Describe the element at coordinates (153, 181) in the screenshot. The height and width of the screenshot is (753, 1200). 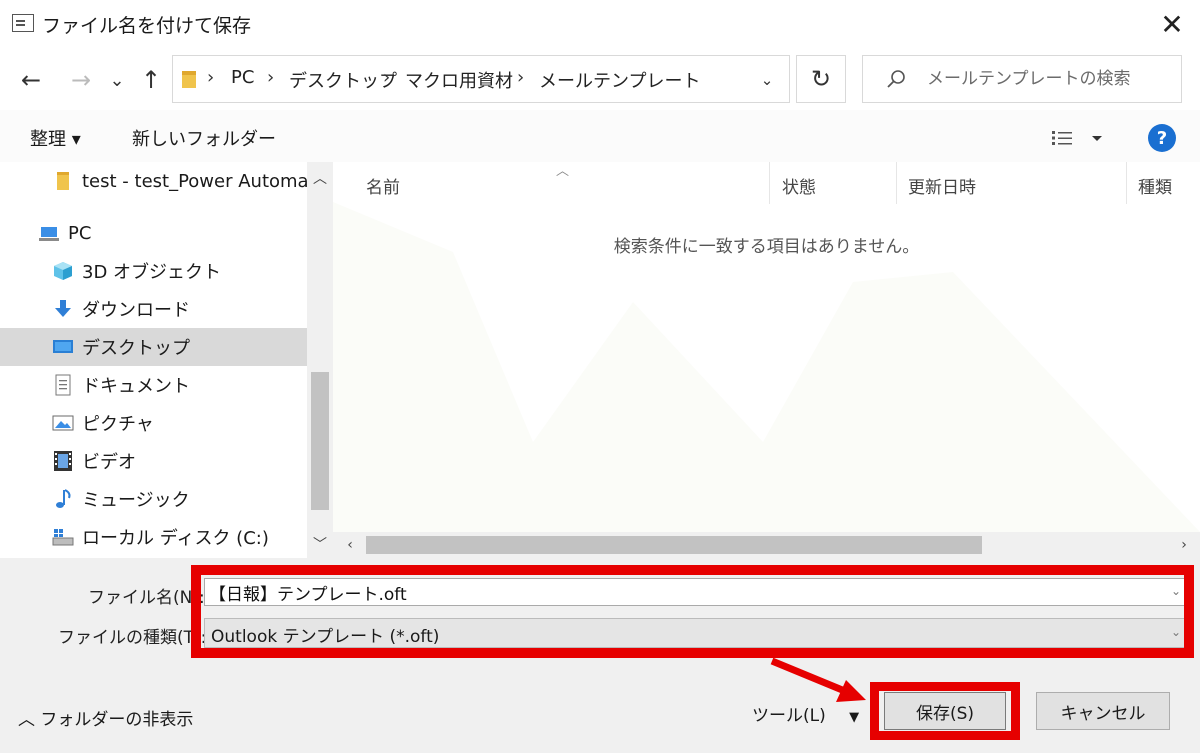
I see `sidebar-item-test-power-automate: test - test_Power Automate` at that location.